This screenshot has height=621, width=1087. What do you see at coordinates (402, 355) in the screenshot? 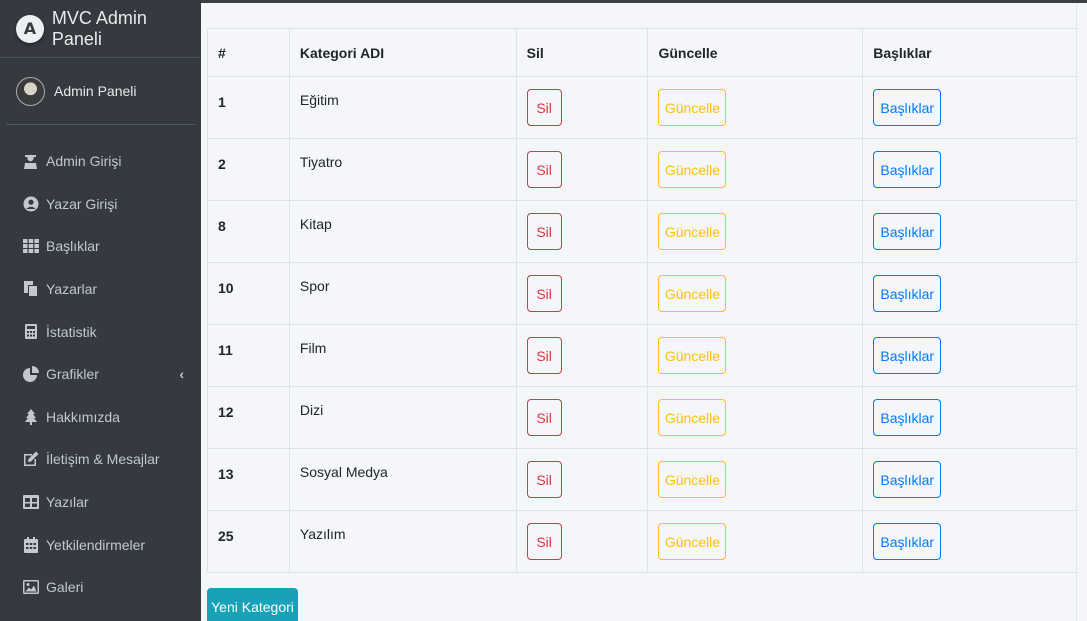
I see `category-name: Film` at bounding box center [402, 355].